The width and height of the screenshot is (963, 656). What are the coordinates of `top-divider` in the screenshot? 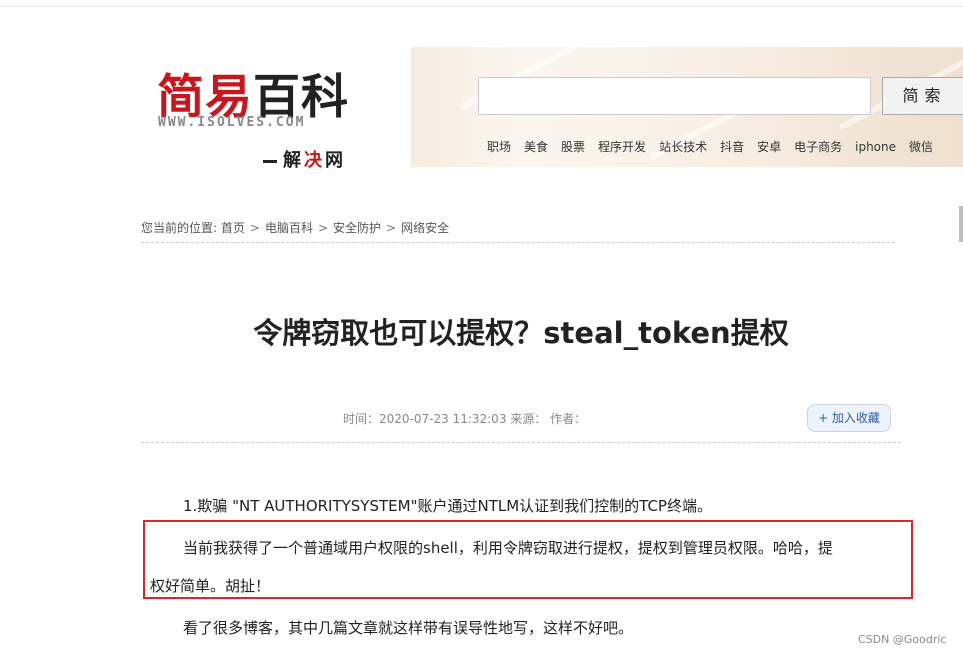 It's located at (481, 6).